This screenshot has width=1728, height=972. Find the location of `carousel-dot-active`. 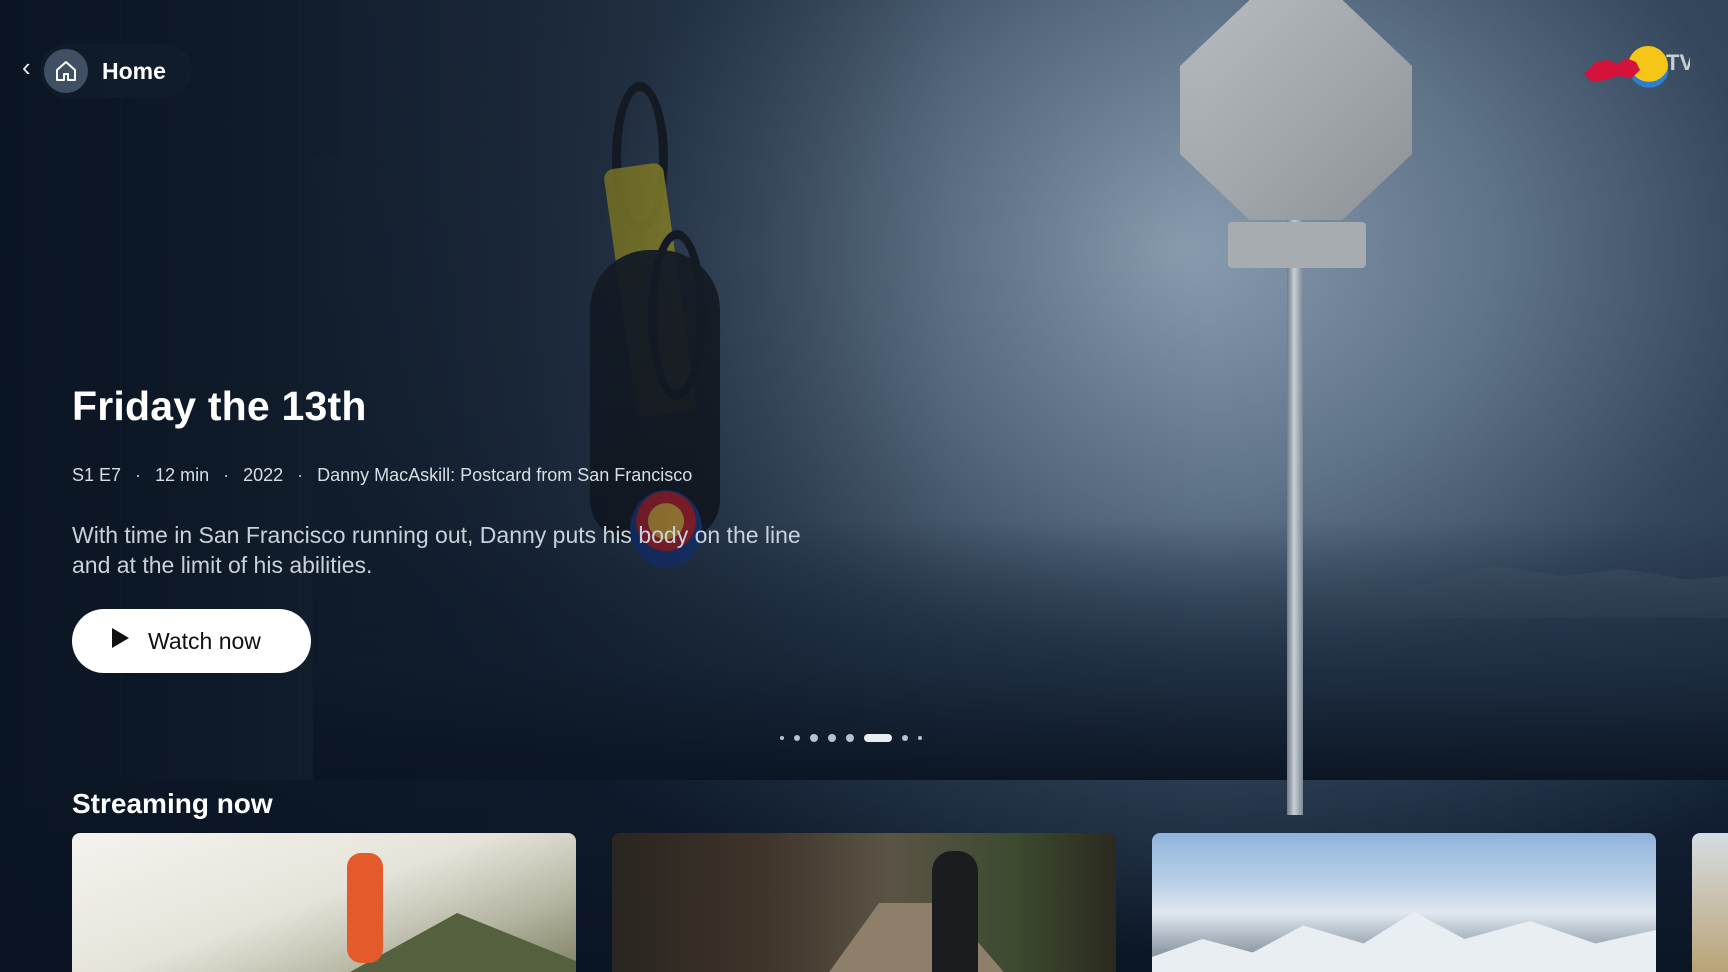

carousel-dot-active is located at coordinates (878, 738).